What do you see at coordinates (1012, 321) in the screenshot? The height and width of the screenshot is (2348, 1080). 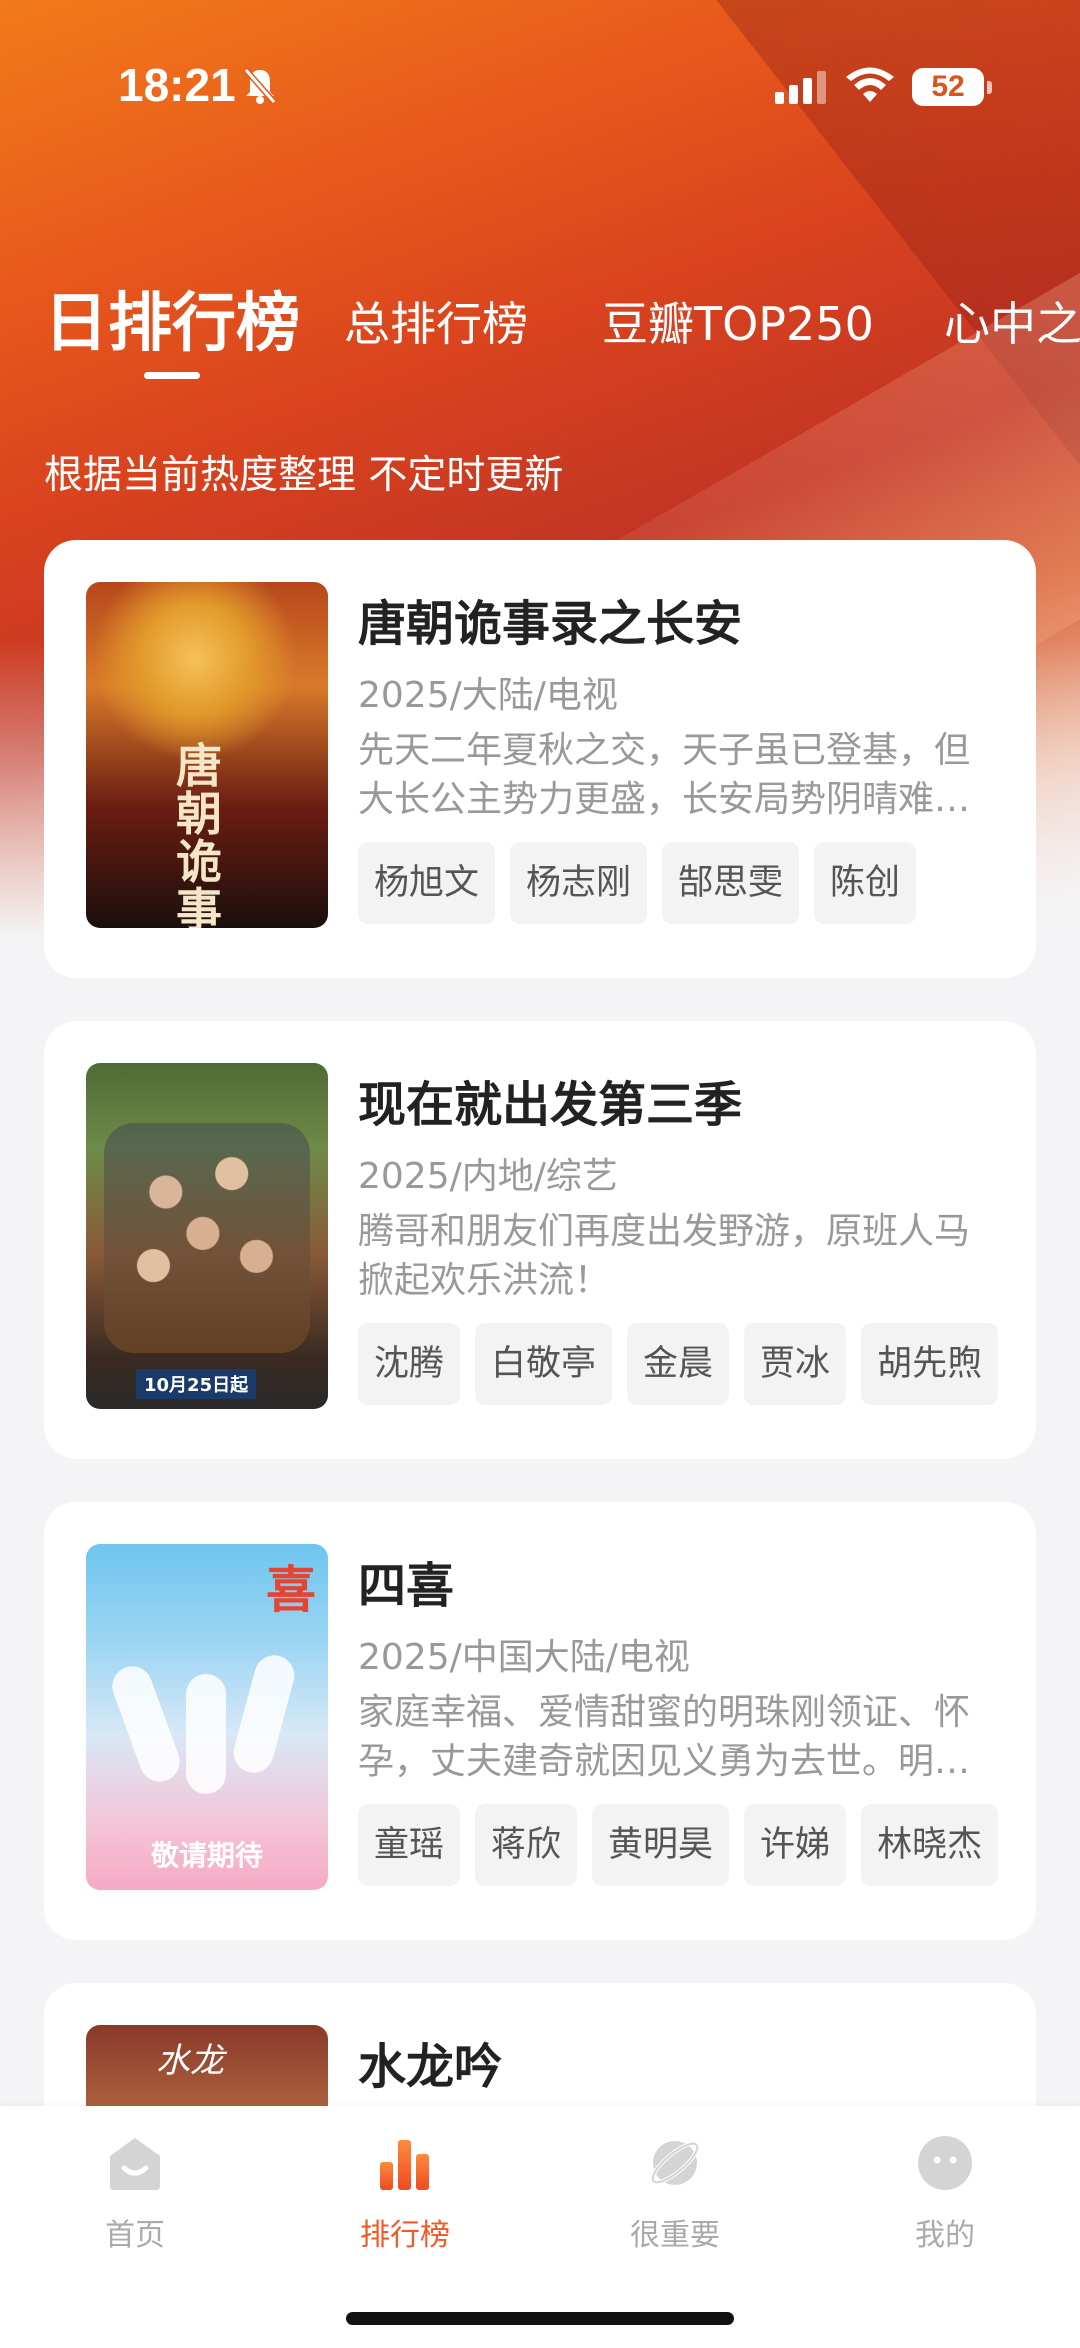 I see `tab-favorites: 心中之` at bounding box center [1012, 321].